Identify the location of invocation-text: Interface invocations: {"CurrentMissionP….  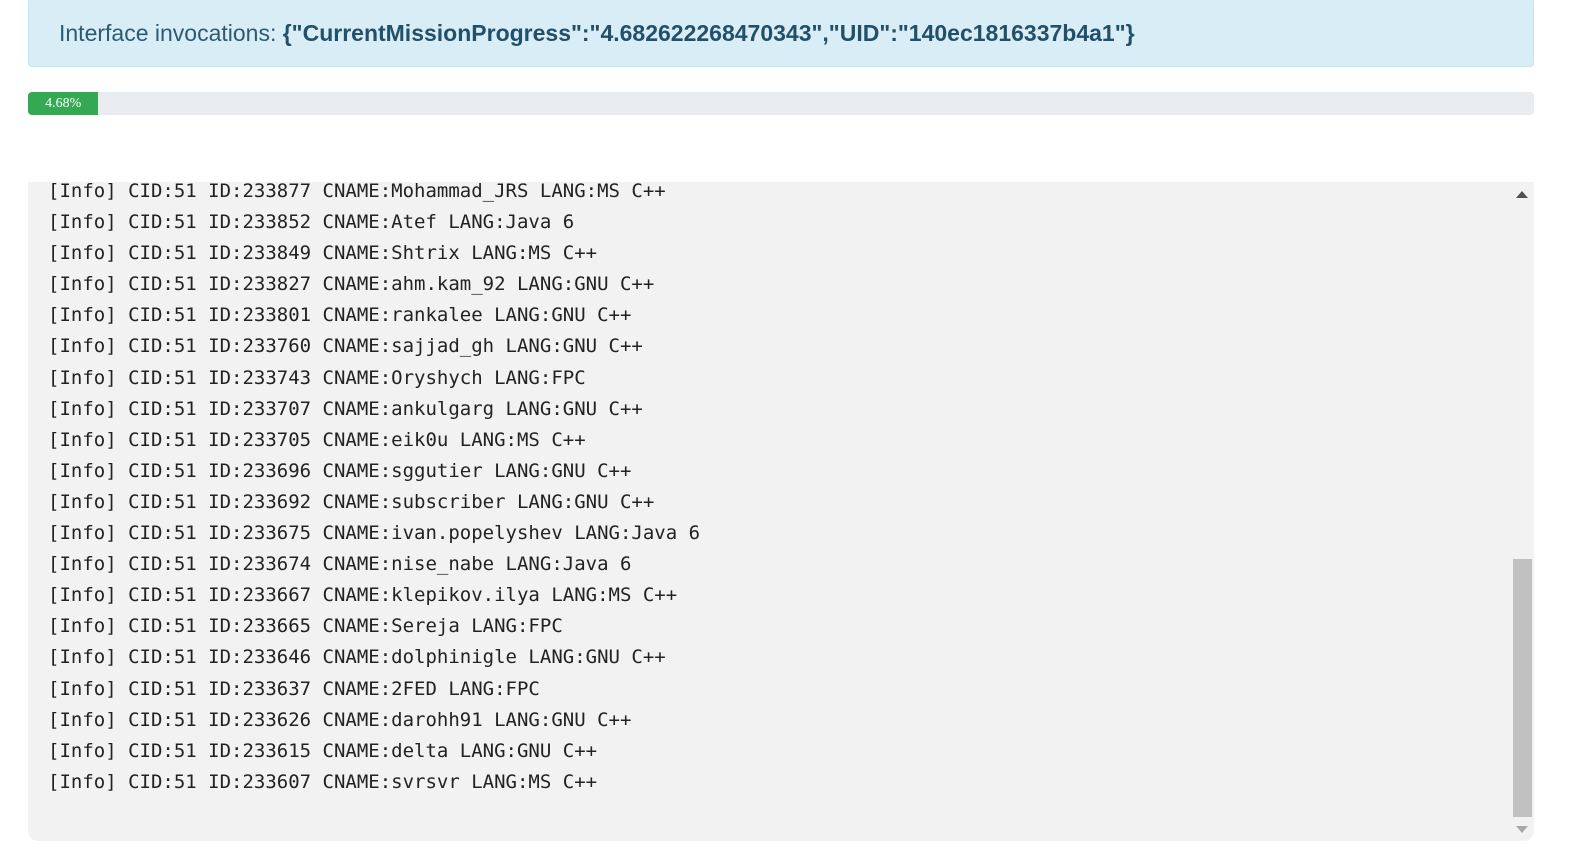
(597, 33).